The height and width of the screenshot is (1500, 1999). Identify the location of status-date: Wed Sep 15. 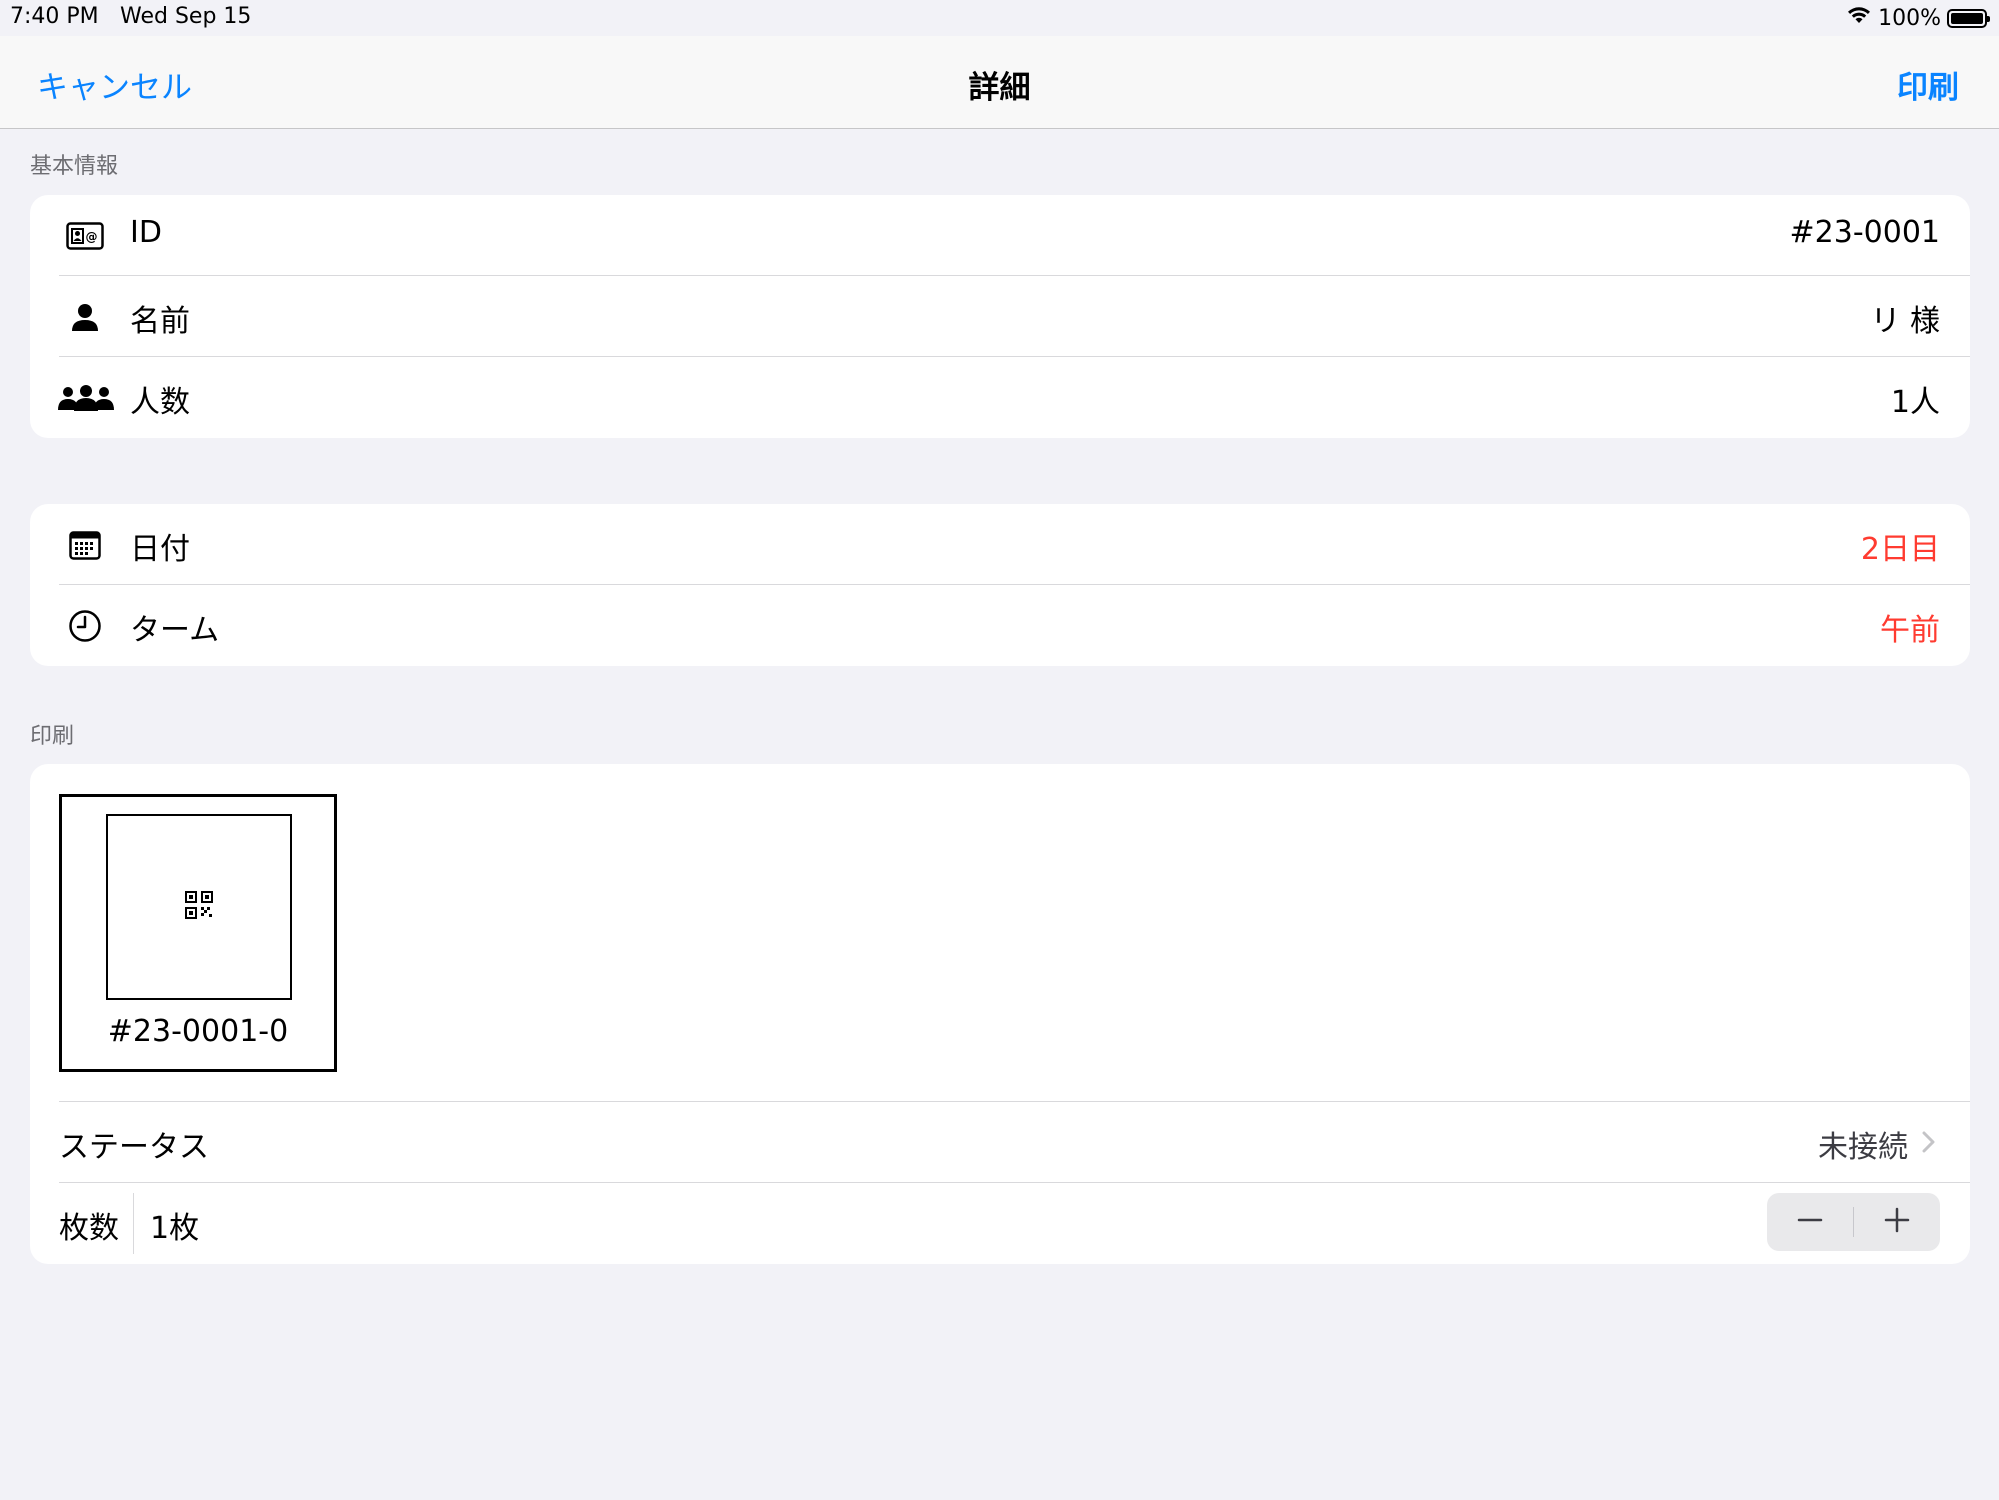
(186, 16).